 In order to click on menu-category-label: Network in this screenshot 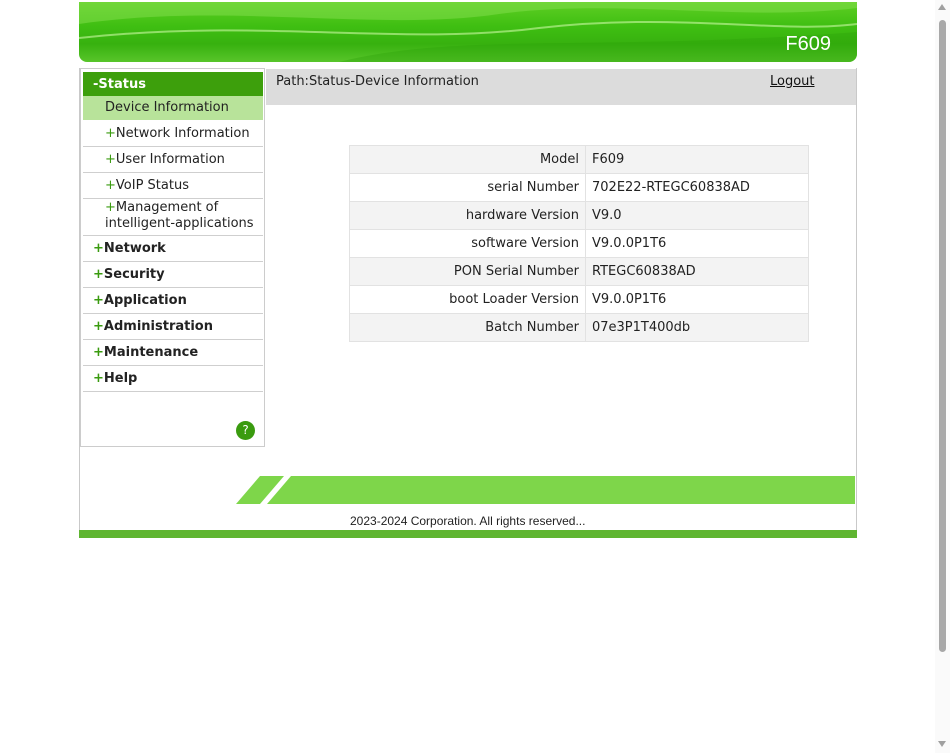, I will do `click(134, 248)`.